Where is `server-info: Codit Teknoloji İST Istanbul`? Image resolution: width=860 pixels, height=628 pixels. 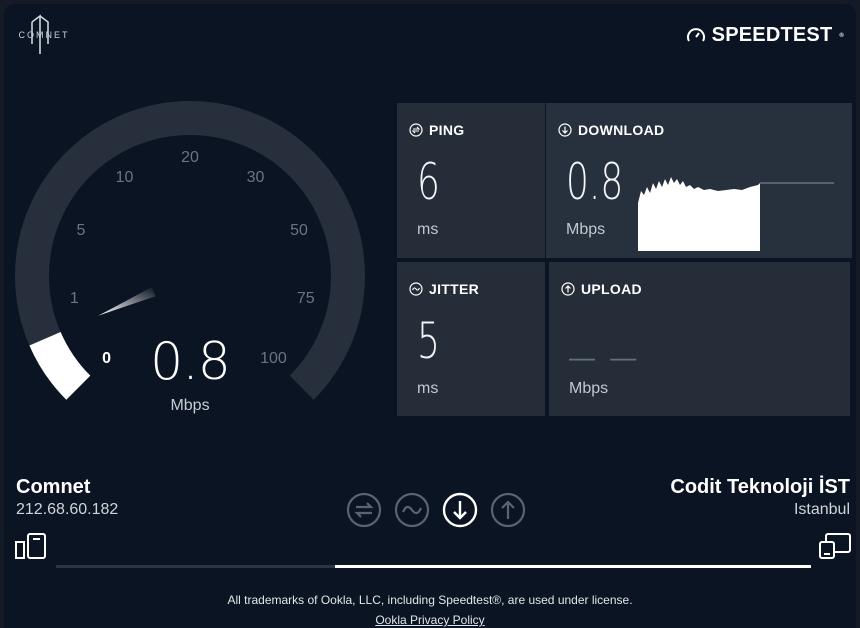 server-info: Codit Teknoloji İST Istanbul is located at coordinates (760, 497).